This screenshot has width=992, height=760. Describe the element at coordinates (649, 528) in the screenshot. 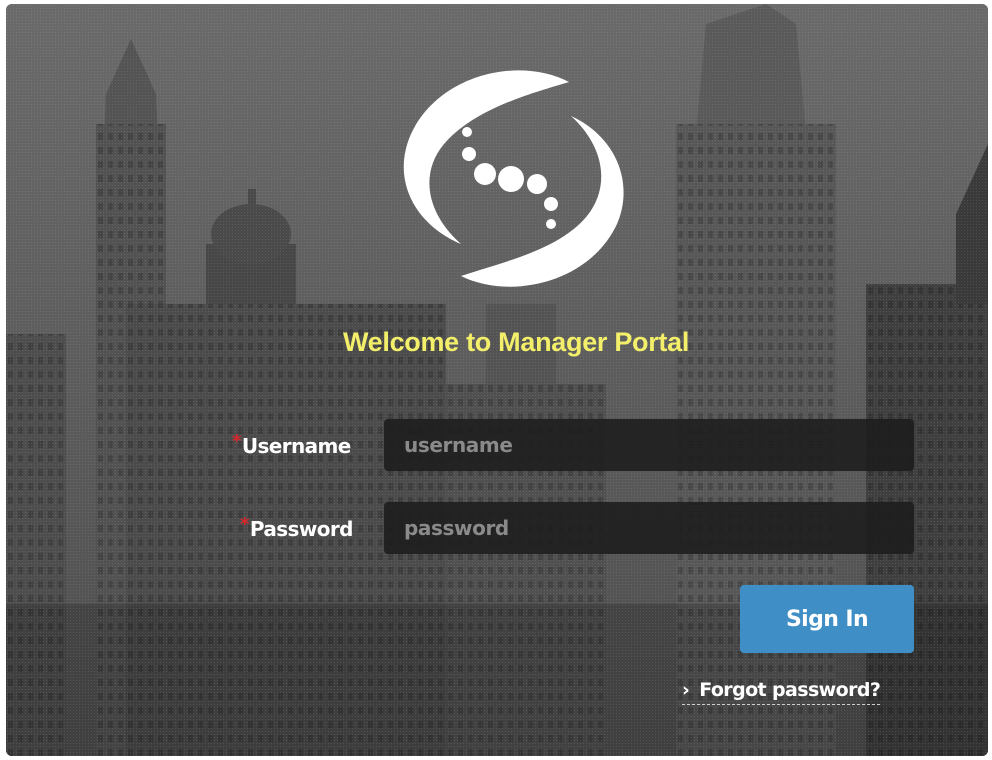

I see `password-input` at that location.